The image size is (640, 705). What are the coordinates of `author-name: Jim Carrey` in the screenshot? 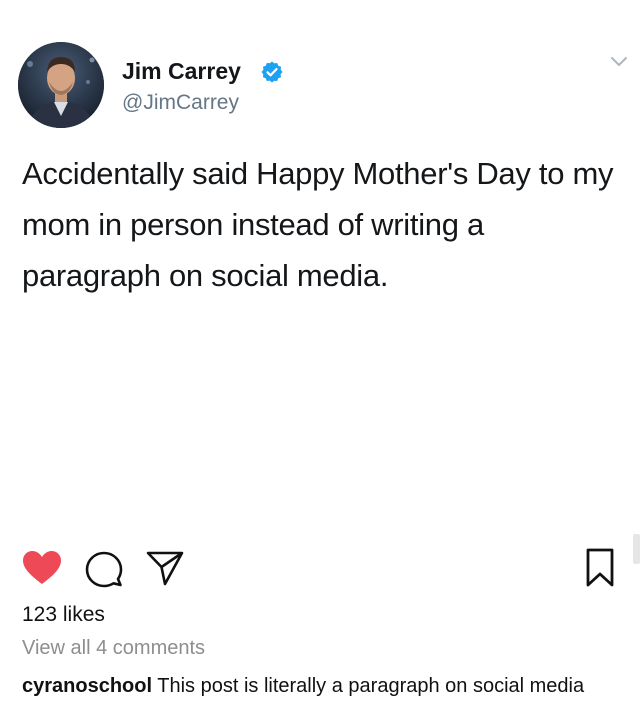 It's located at (181, 71).